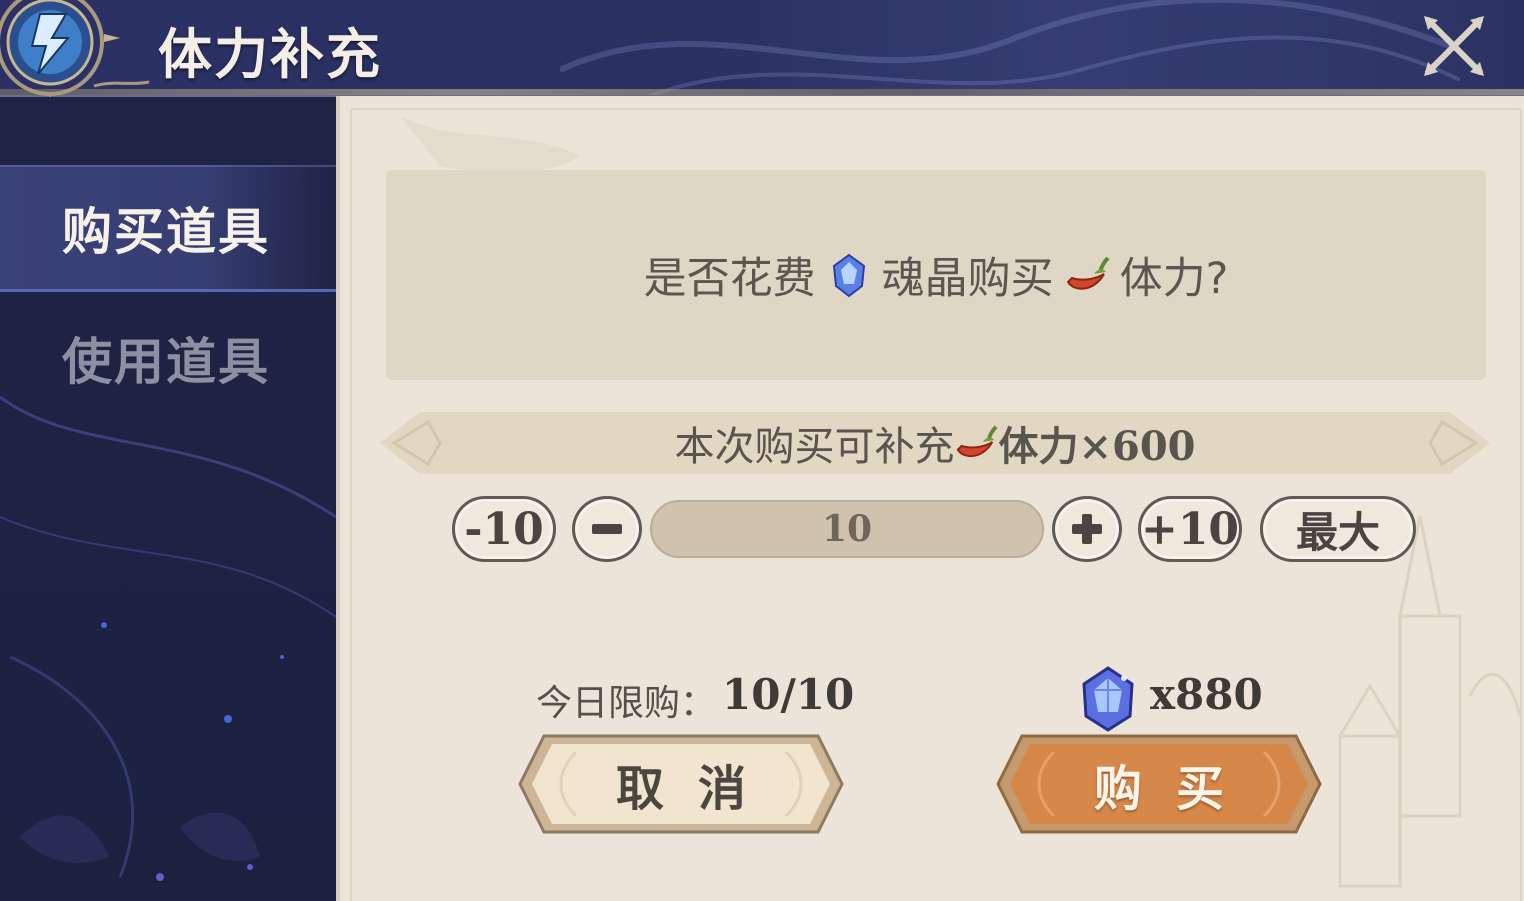 This screenshot has width=1524, height=901. Describe the element at coordinates (626, 703) in the screenshot. I see `daily-limit-label: 今日限购：` at that location.